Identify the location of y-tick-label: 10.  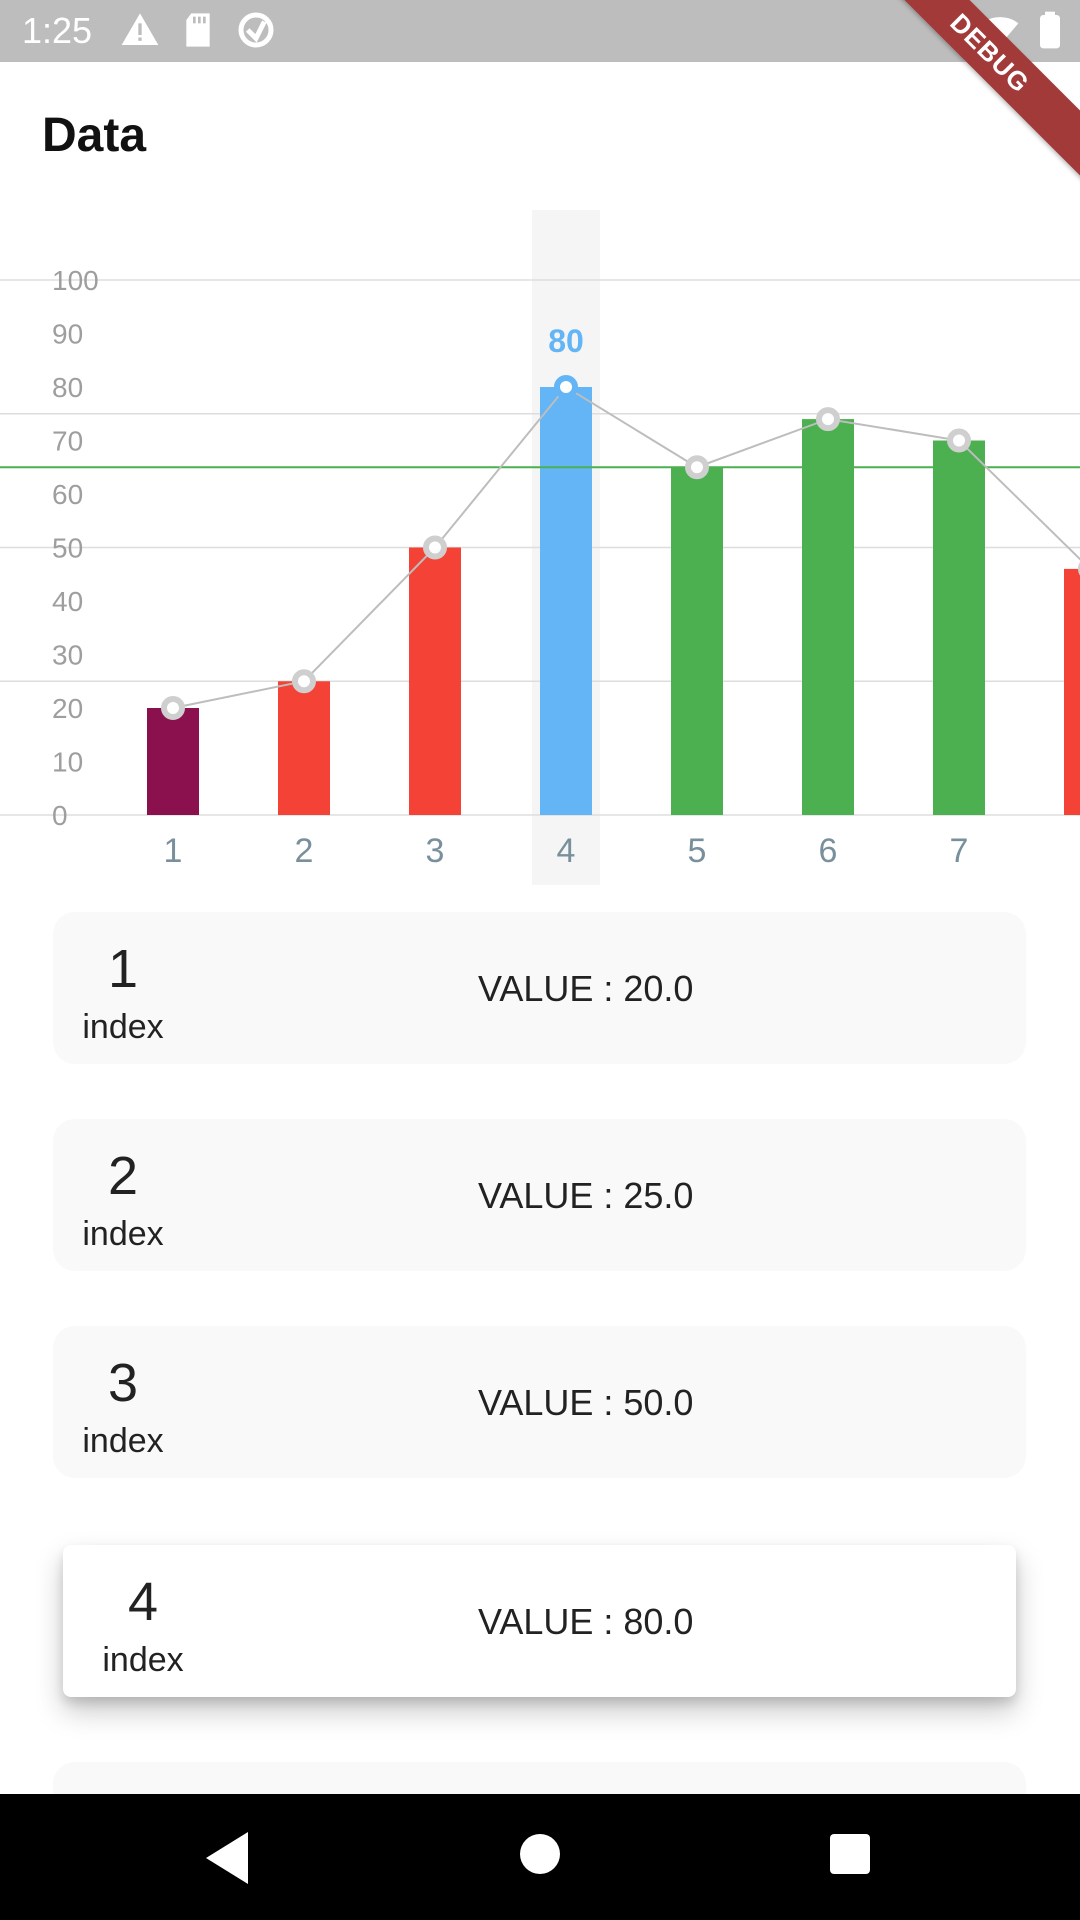
(67, 762).